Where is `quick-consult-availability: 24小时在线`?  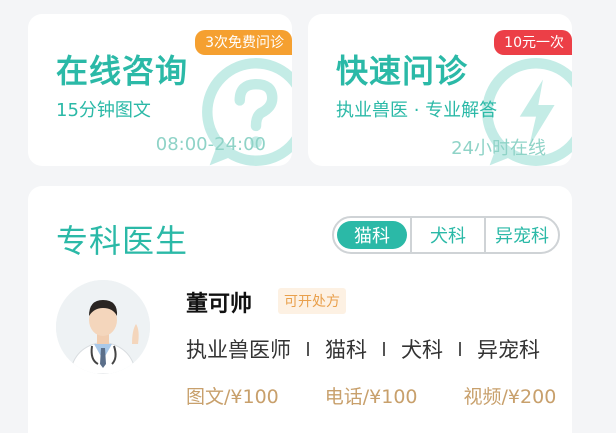 quick-consult-availability: 24小时在线 is located at coordinates (498, 148).